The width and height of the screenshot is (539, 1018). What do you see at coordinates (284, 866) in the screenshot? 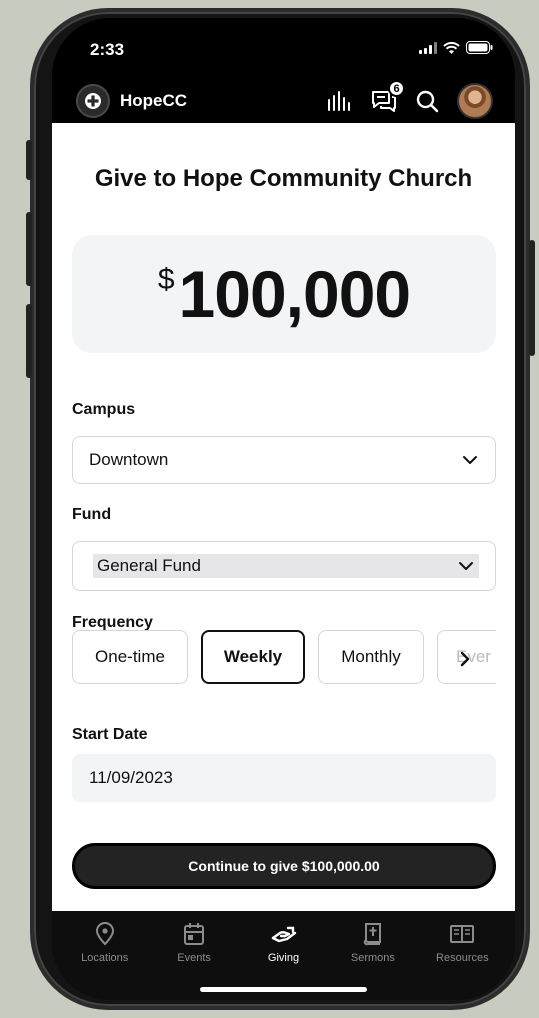
I see `continue-button: Continue to give $100,000.00` at bounding box center [284, 866].